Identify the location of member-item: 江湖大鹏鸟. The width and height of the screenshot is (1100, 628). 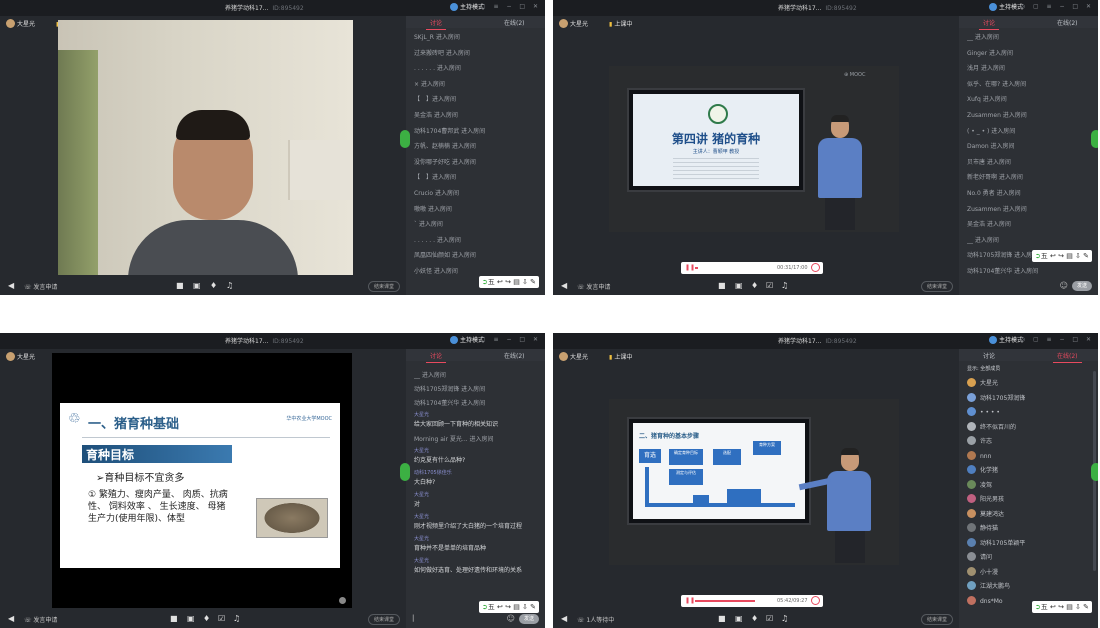
(1030, 587).